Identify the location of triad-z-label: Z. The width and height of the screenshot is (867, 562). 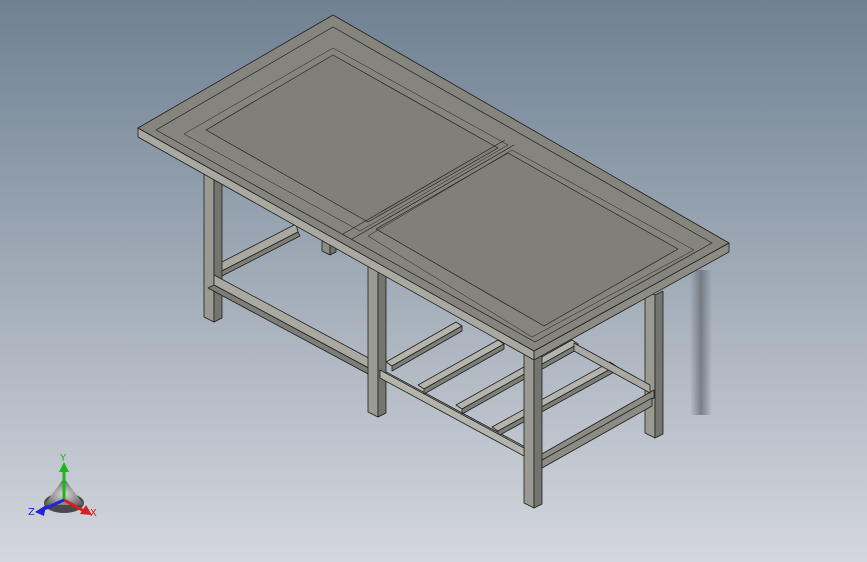
(31, 512).